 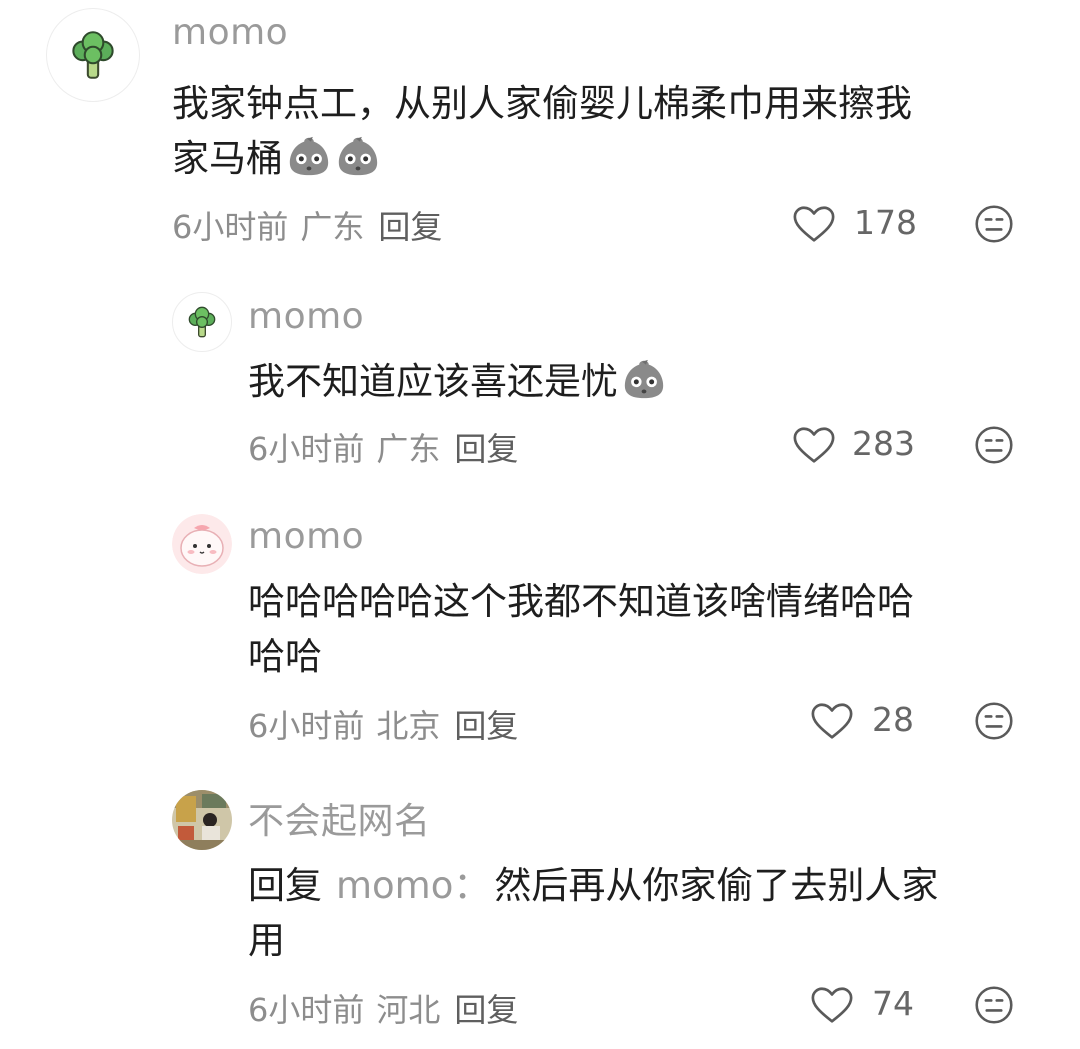 I want to click on like-count: 283, so click(x=883, y=443).